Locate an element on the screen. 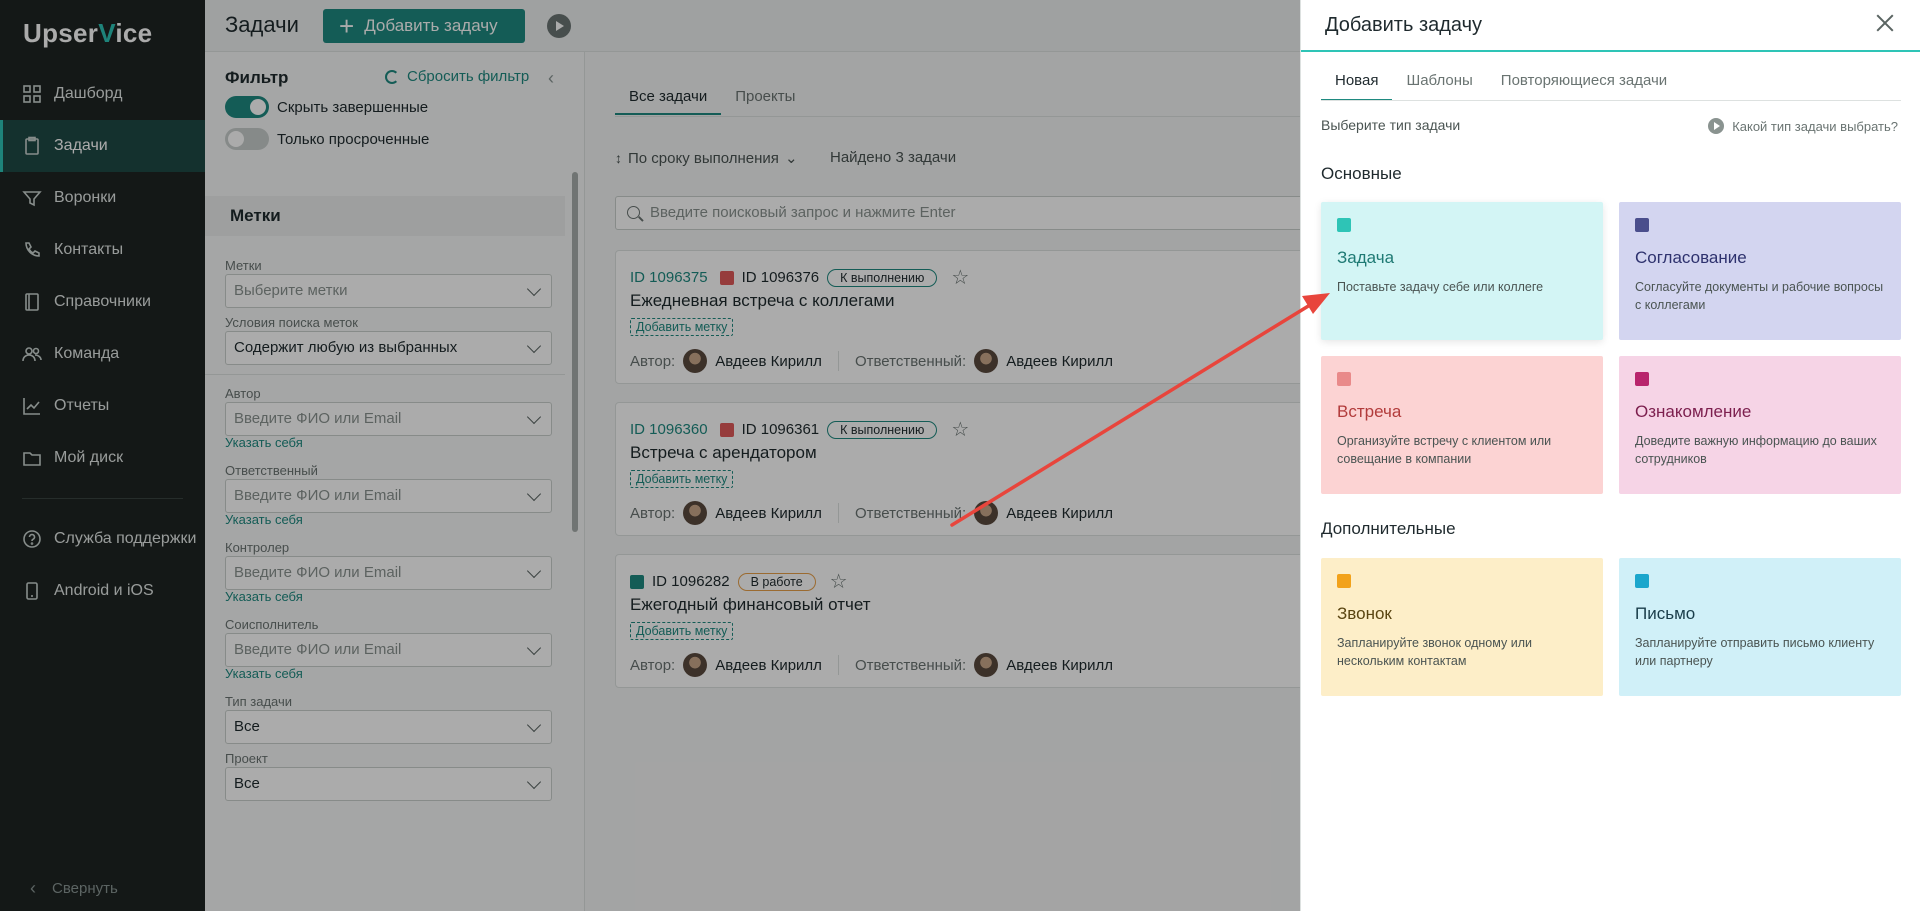 This screenshot has width=1920, height=911. approval-icon is located at coordinates (1642, 225).